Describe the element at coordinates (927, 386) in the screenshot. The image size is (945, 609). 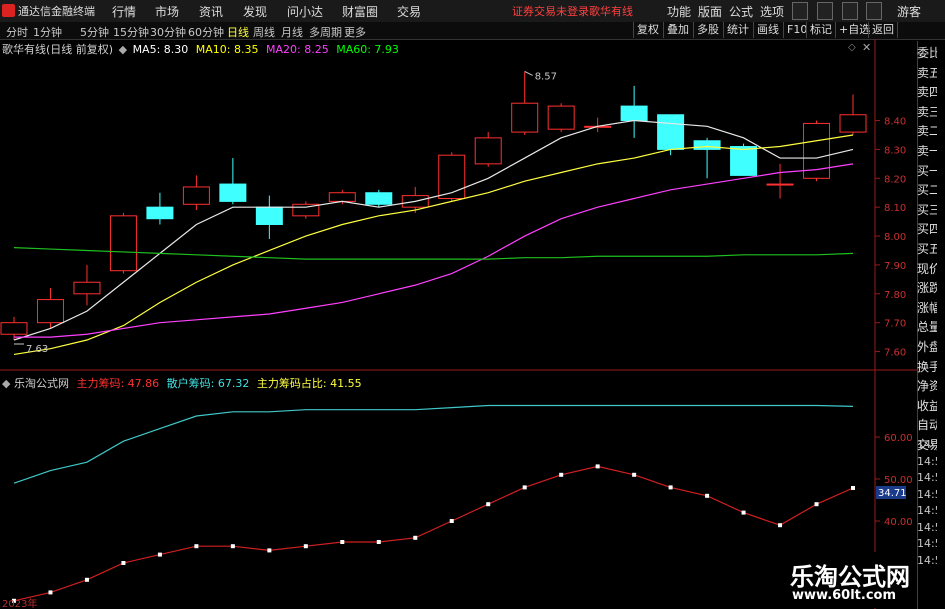
I see `quote-panel-label: 净资` at that location.